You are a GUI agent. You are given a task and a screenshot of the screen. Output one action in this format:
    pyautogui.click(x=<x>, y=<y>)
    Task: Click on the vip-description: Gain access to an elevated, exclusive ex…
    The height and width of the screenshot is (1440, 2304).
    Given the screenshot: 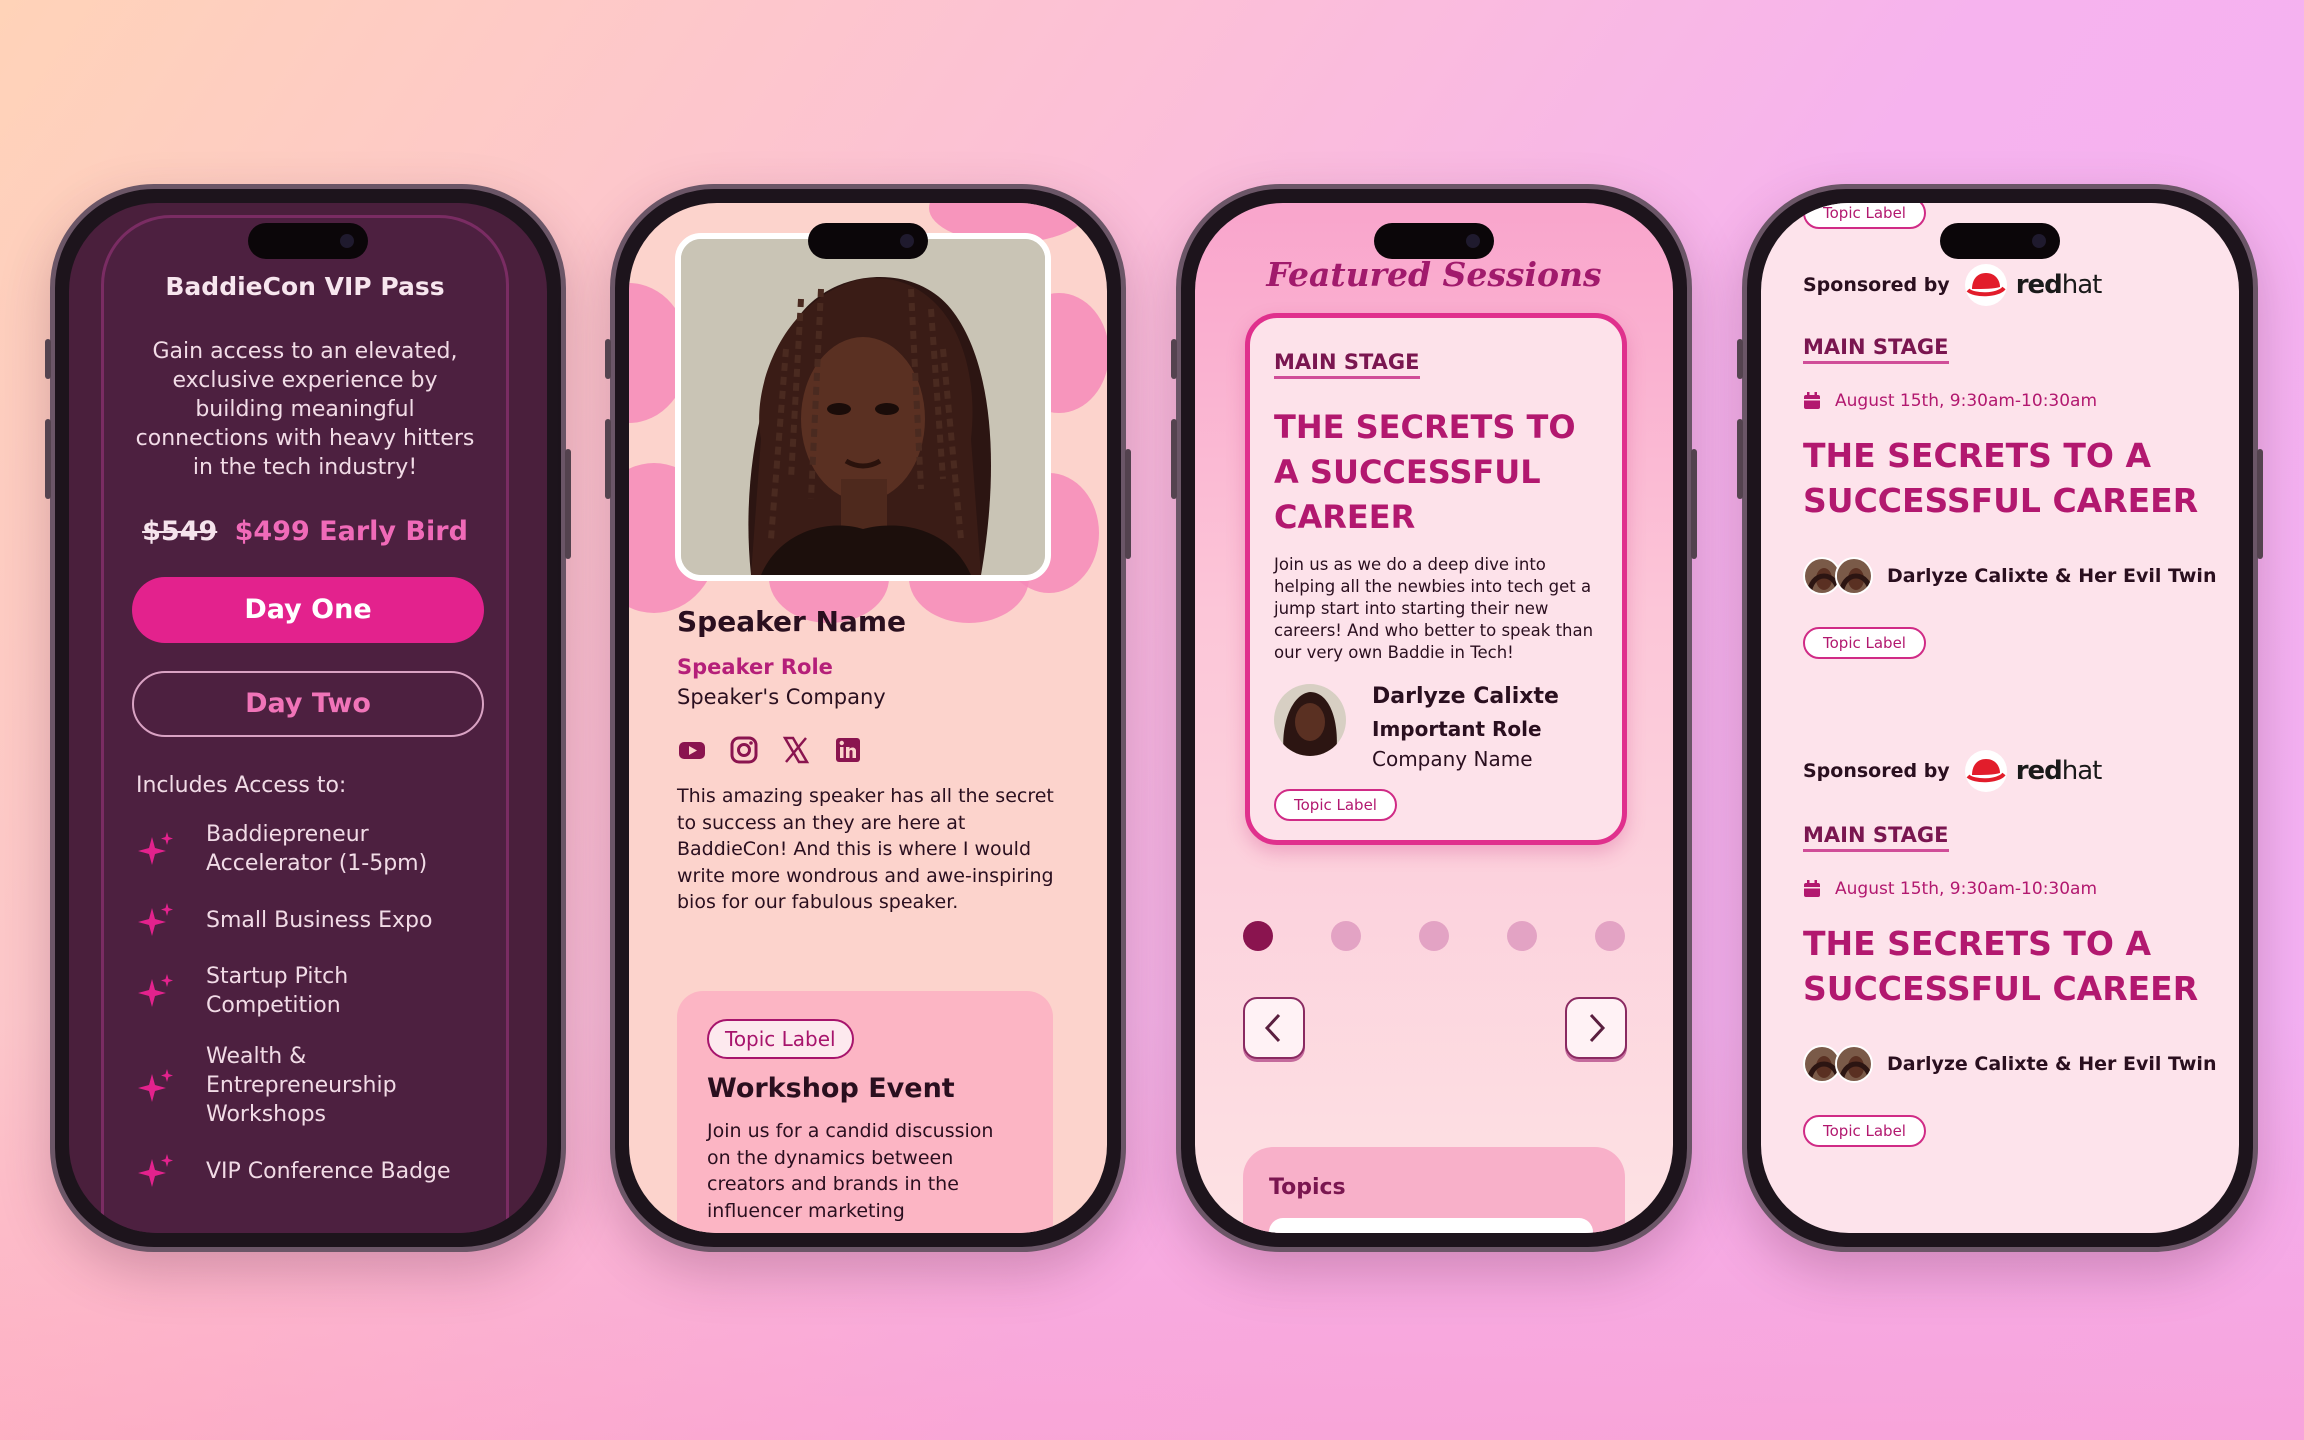 What is the action you would take?
    pyautogui.click(x=305, y=409)
    